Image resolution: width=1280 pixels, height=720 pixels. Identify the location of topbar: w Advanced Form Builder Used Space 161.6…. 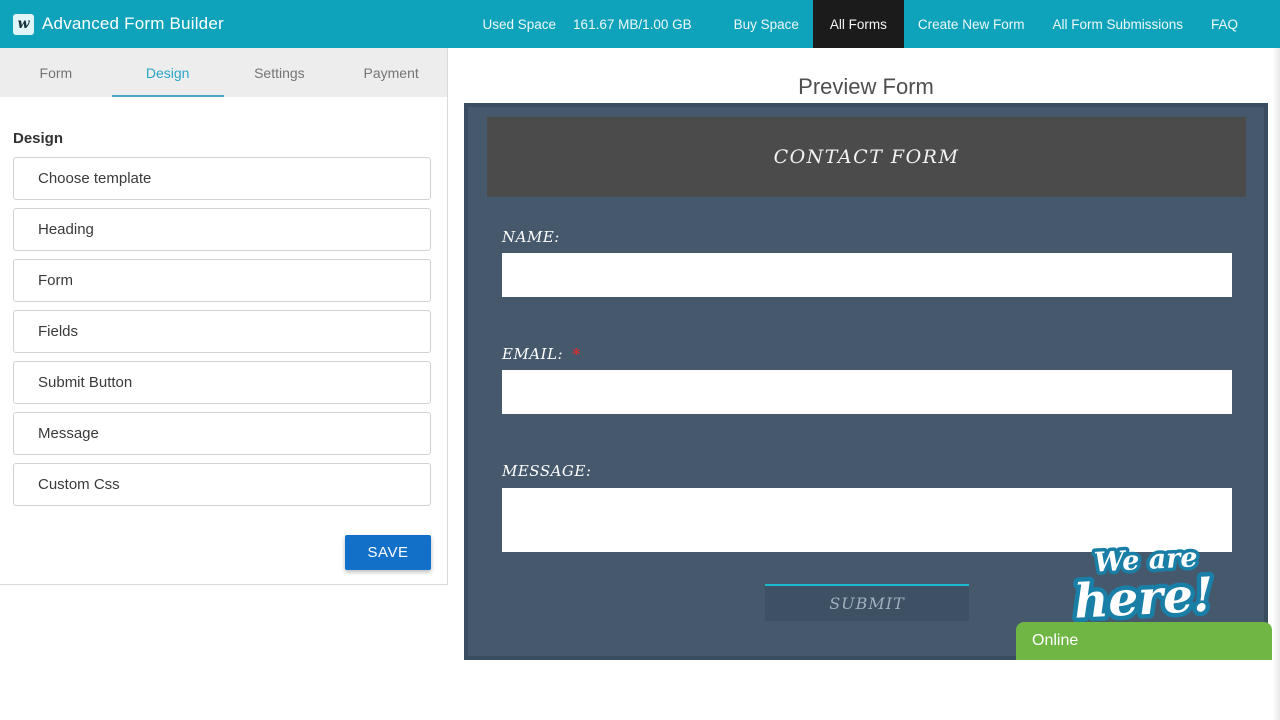
(640, 24).